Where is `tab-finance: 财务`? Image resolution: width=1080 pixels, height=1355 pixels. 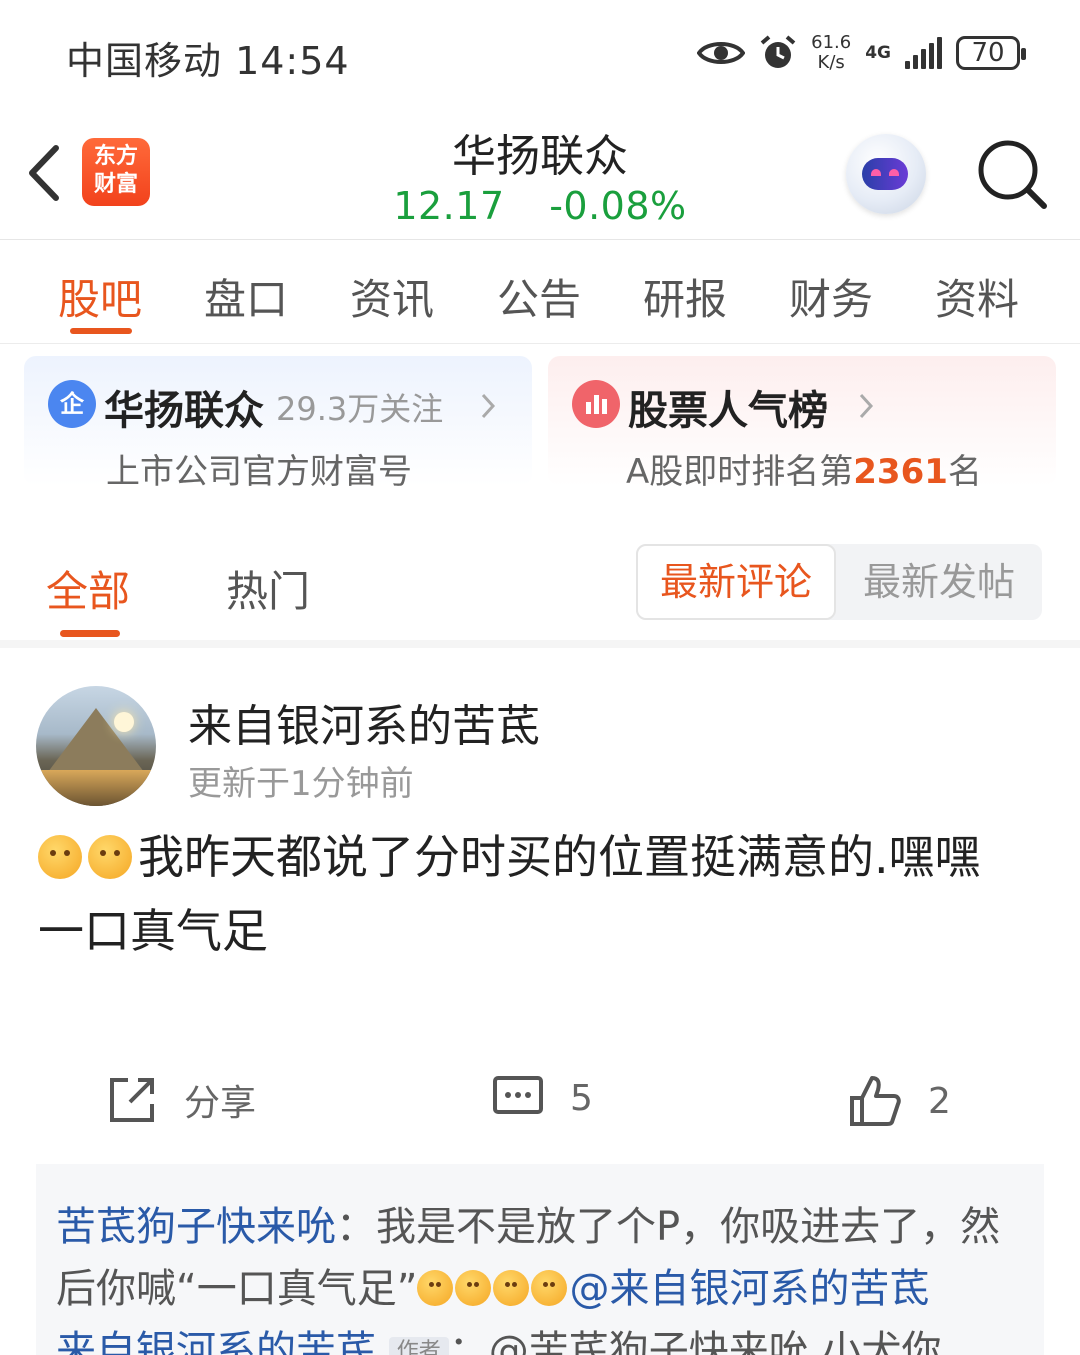
tab-finance: 财务 is located at coordinates (831, 296).